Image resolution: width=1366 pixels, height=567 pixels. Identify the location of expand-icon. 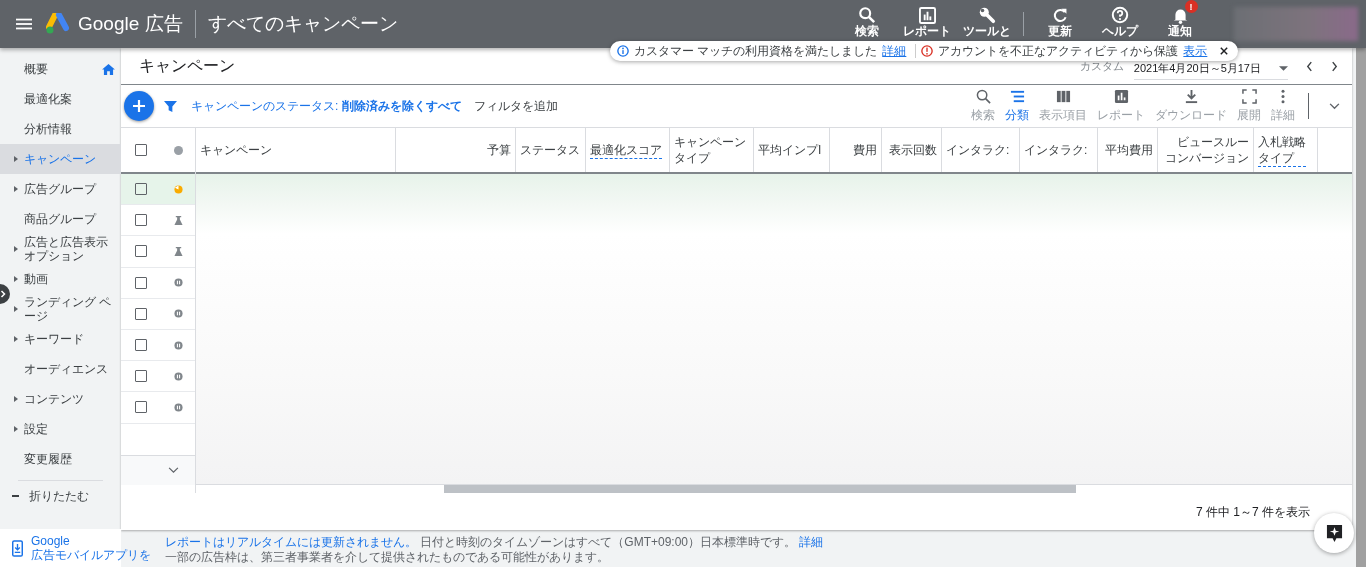
(1249, 96).